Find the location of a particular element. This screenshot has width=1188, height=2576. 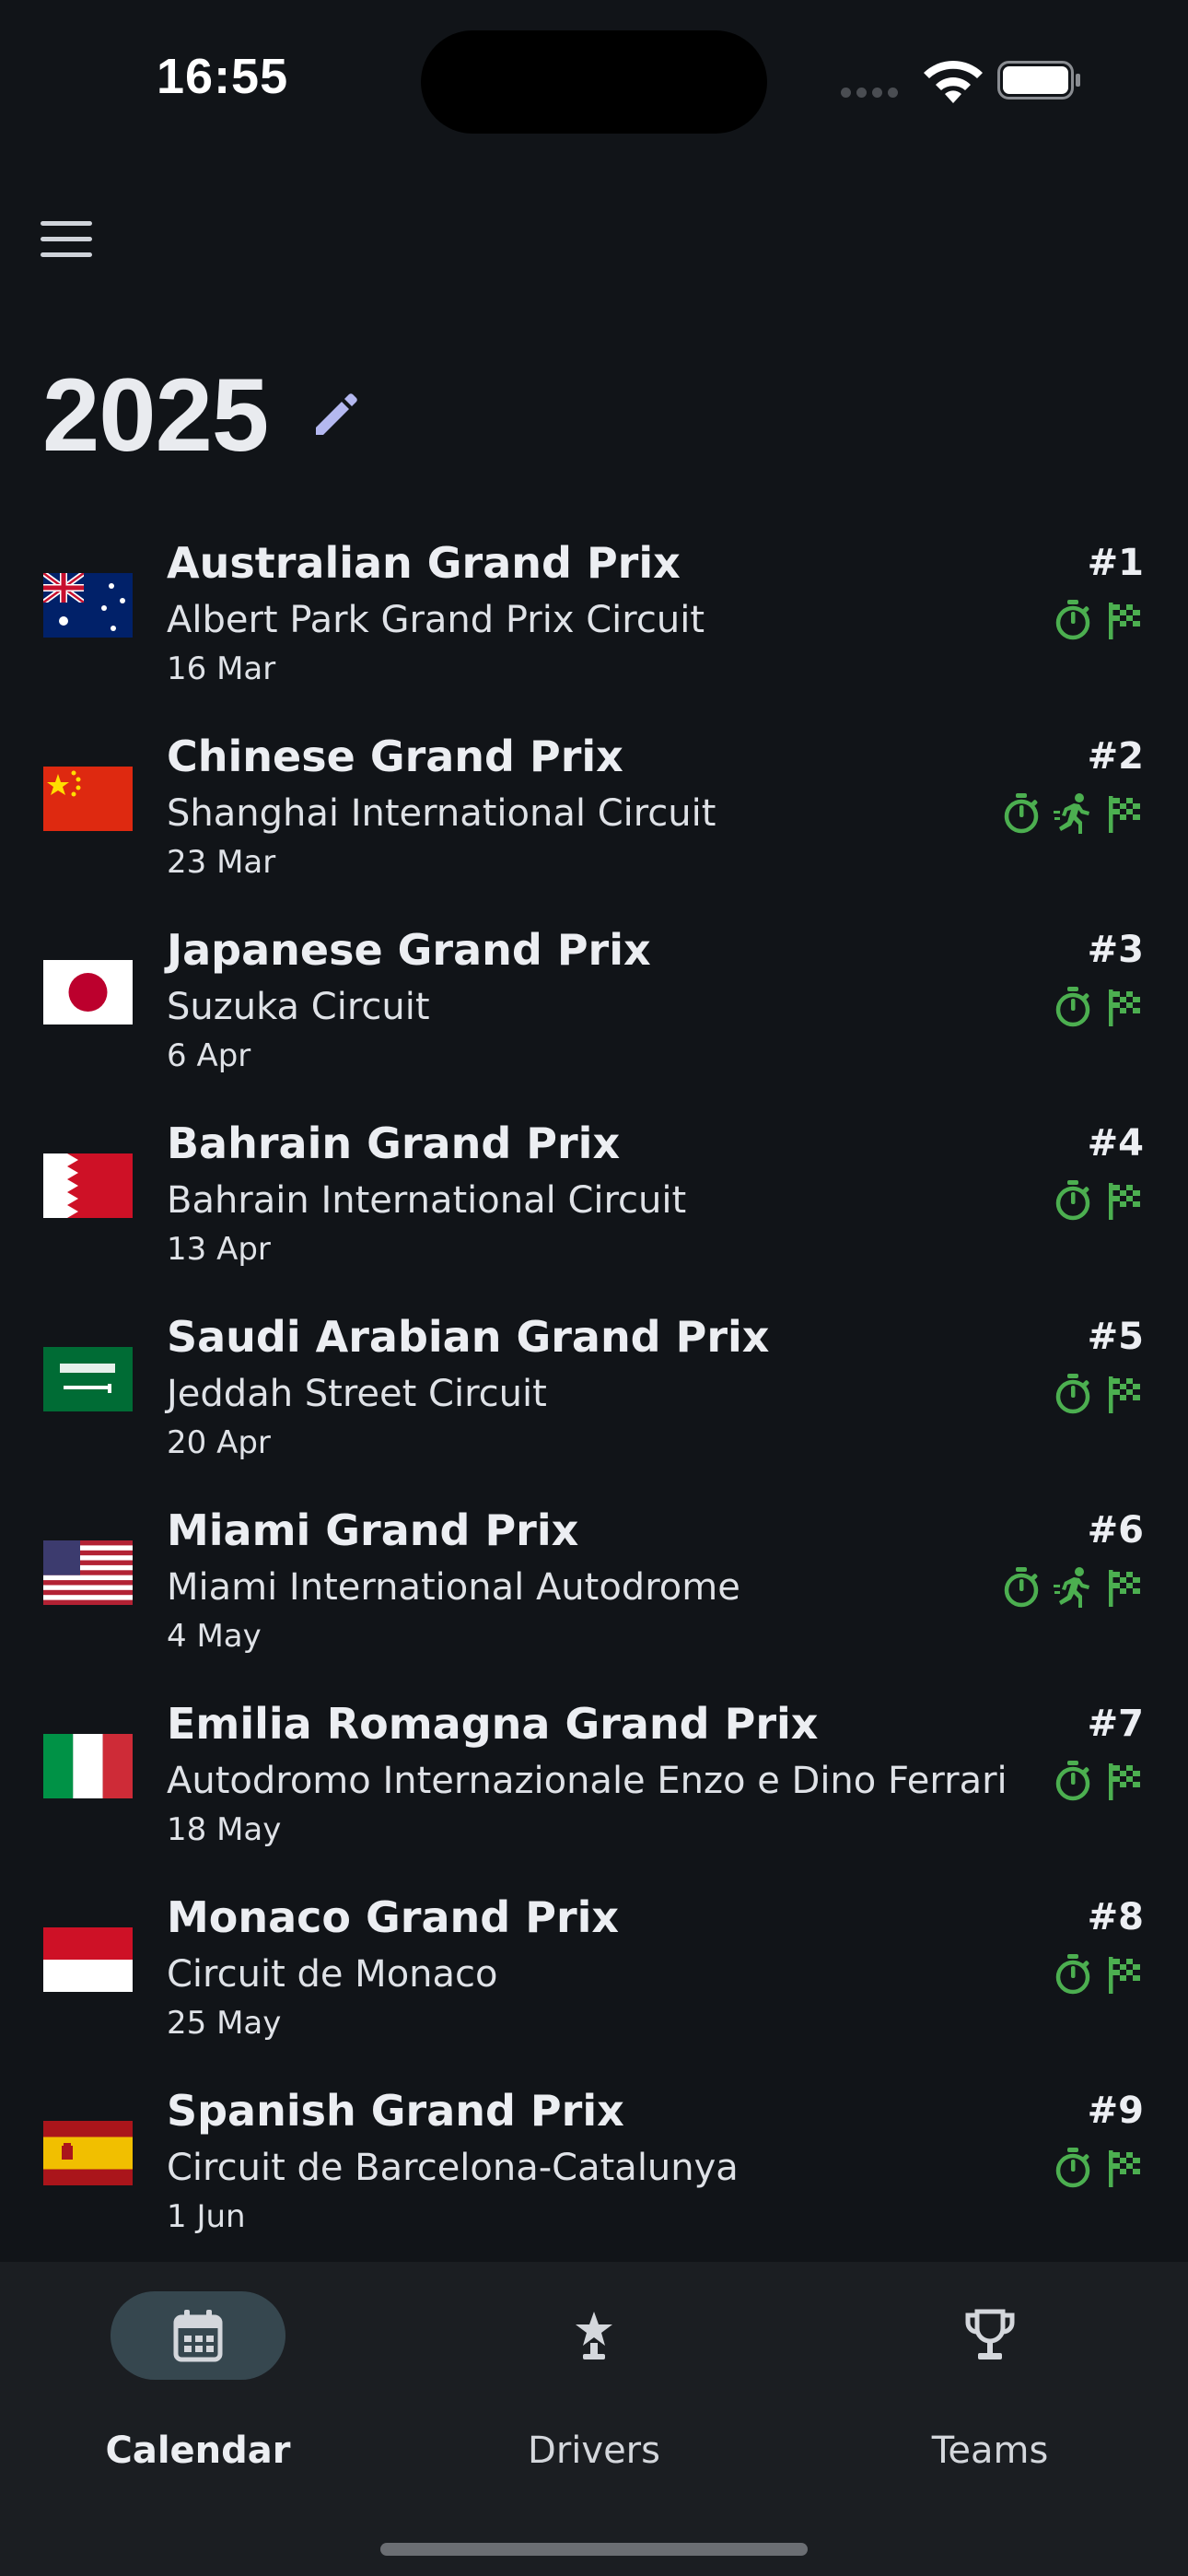

round-number: #4 is located at coordinates (1115, 1143).